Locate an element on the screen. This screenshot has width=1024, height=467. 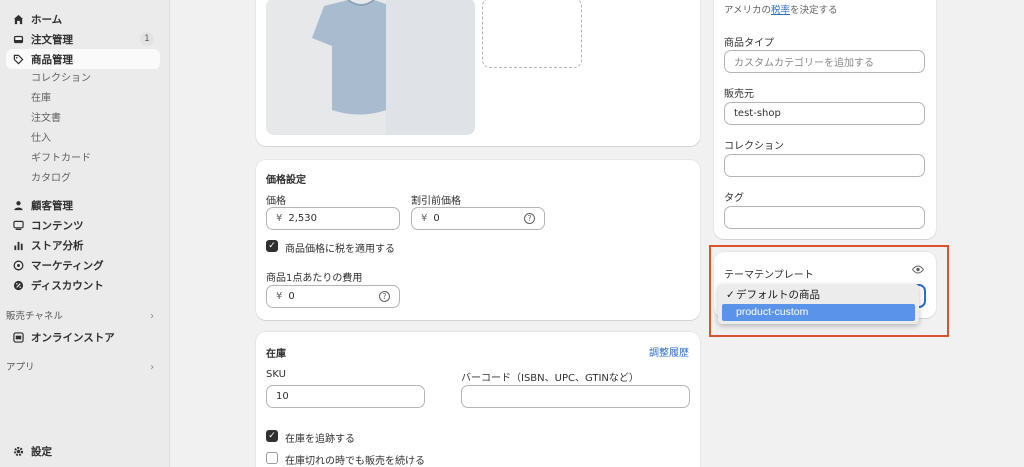
nav-online-store: オンラインストア is located at coordinates (83, 337).